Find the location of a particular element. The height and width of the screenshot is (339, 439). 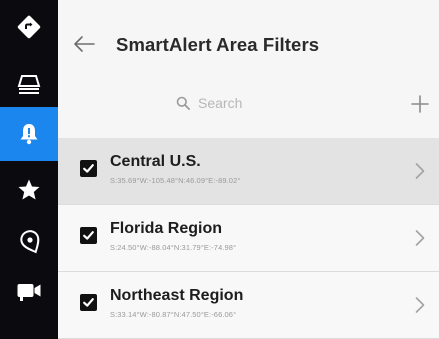

rail-item-cameras is located at coordinates (29, 291).